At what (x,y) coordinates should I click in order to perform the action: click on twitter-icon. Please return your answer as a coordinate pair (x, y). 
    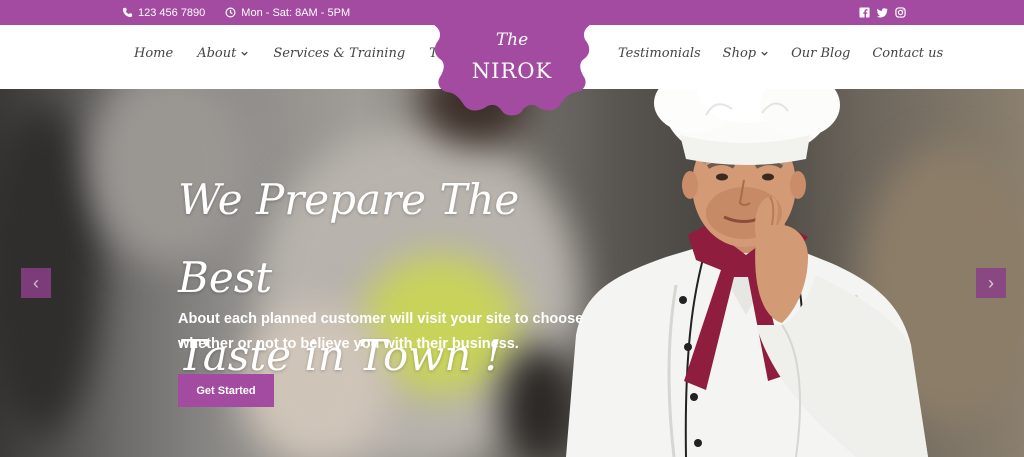
    Looking at the image, I should click on (882, 12).